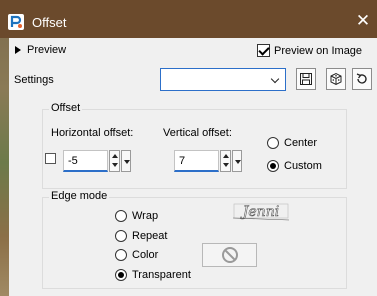 The height and width of the screenshot is (296, 377). What do you see at coordinates (301, 143) in the screenshot?
I see `center-label: Center` at bounding box center [301, 143].